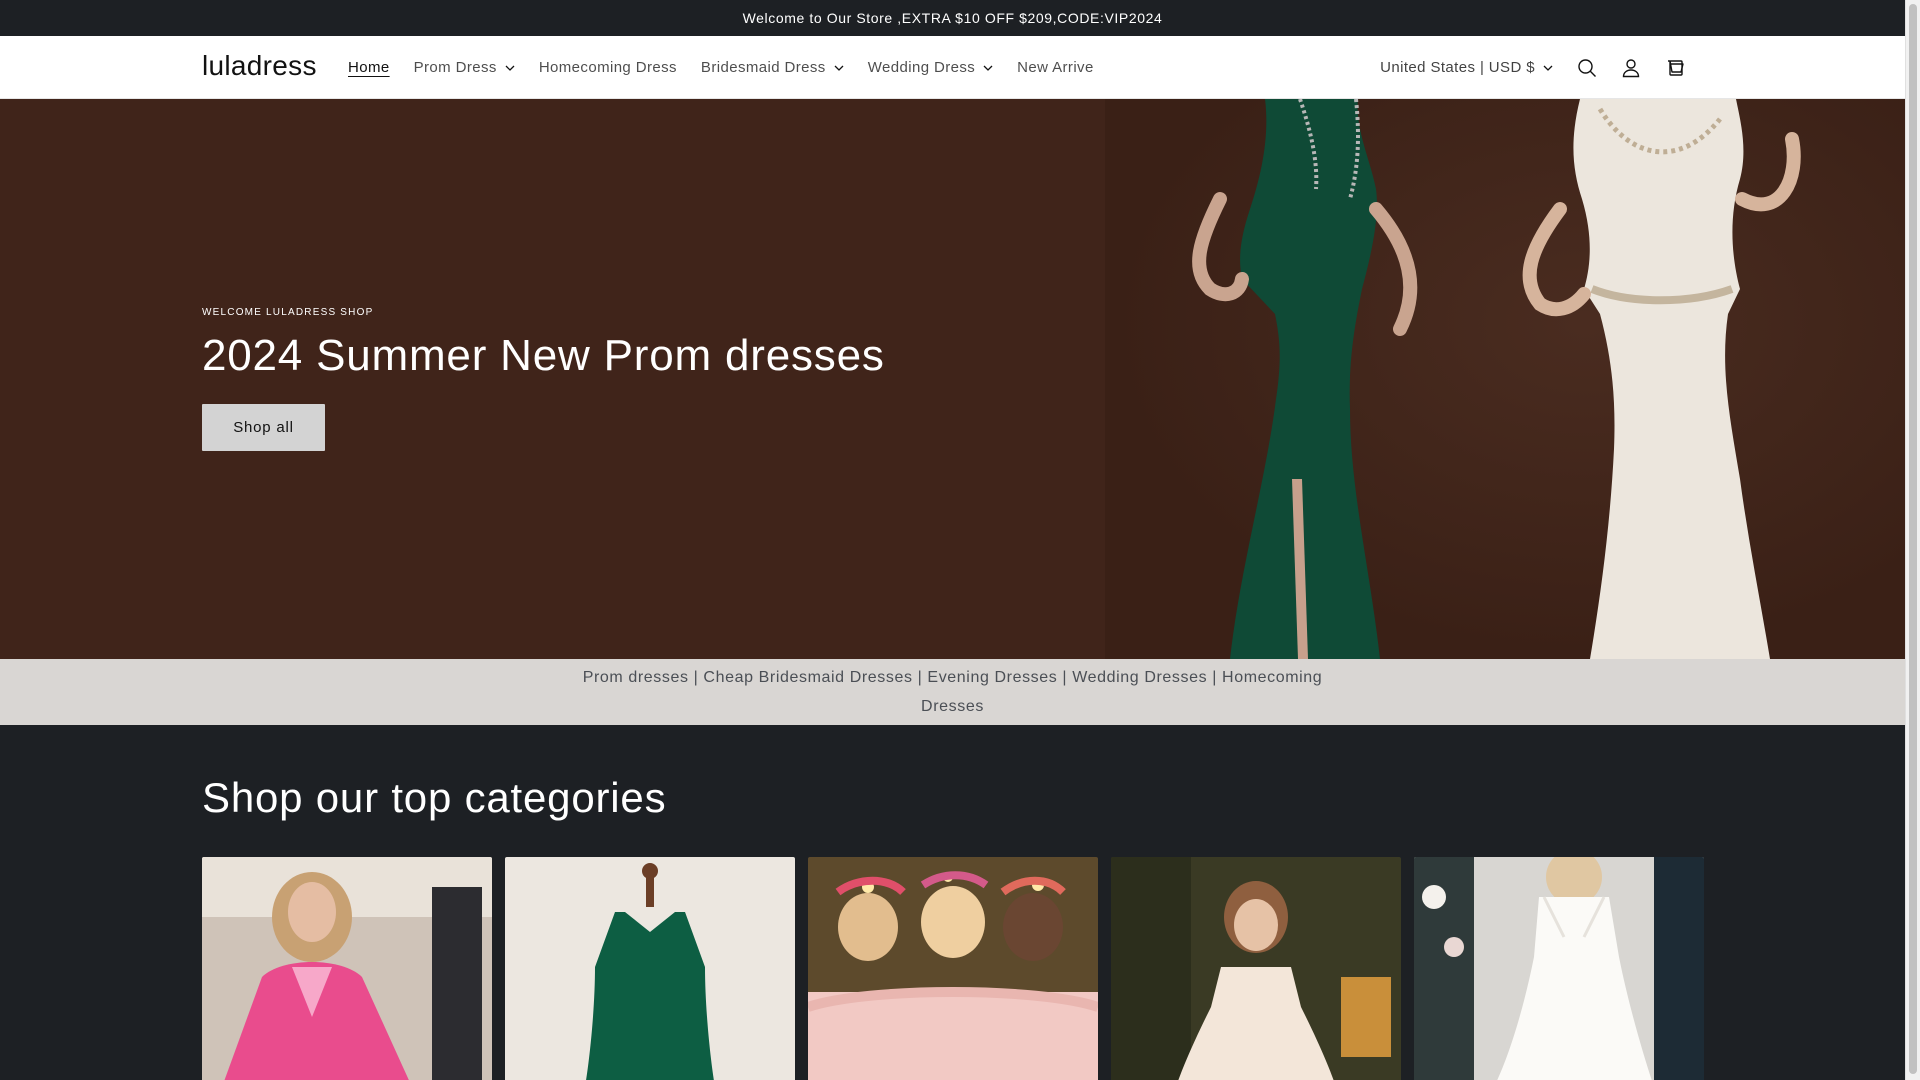  I want to click on header-utilities: United States | USD $, so click(1532, 67).